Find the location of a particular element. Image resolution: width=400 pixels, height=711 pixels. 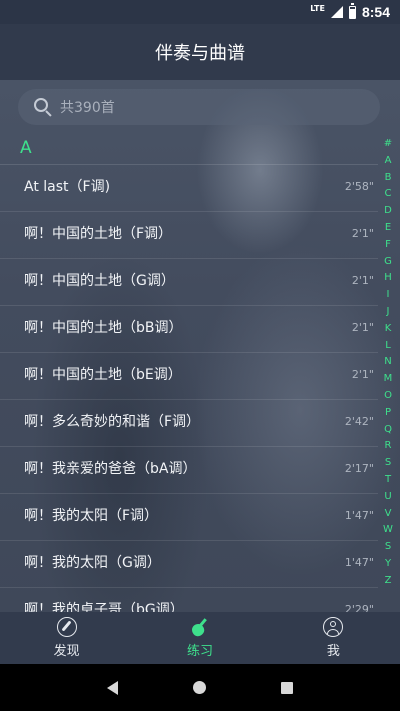

song-title: 啊！我的太阳（G调） is located at coordinates (92, 563).